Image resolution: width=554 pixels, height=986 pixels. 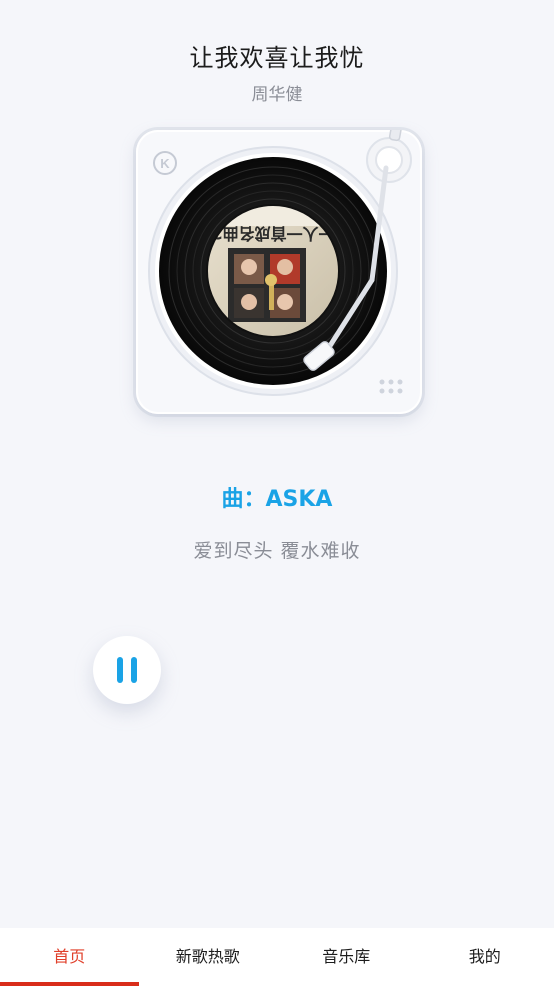 What do you see at coordinates (272, 233) in the screenshot?
I see `album-cover-text: 一人一首成名曲2` at bounding box center [272, 233].